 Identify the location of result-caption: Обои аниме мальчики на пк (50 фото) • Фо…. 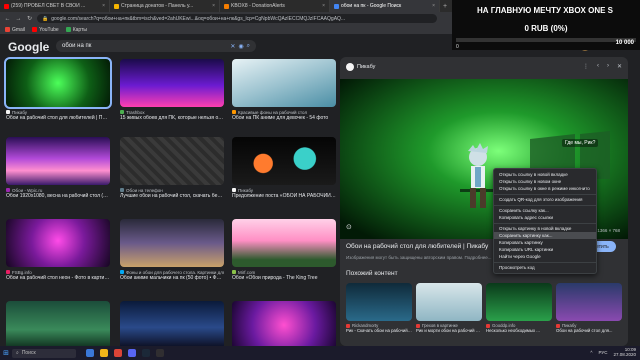
(172, 278).